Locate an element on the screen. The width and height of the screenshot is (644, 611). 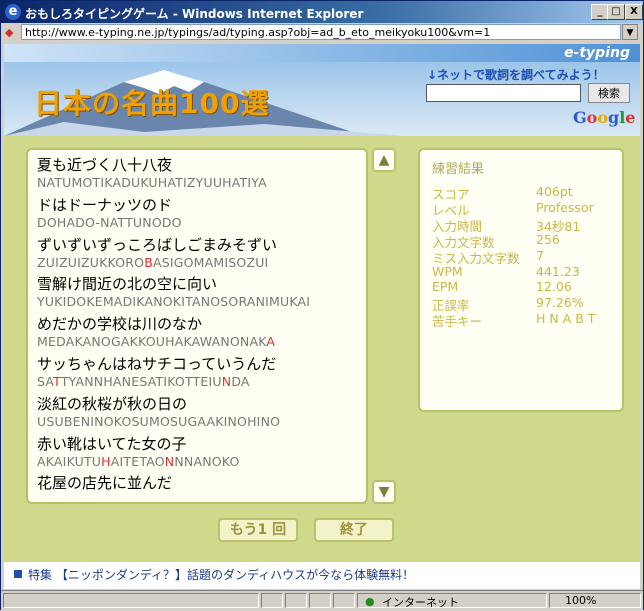
result-label: EPM is located at coordinates (445, 287).